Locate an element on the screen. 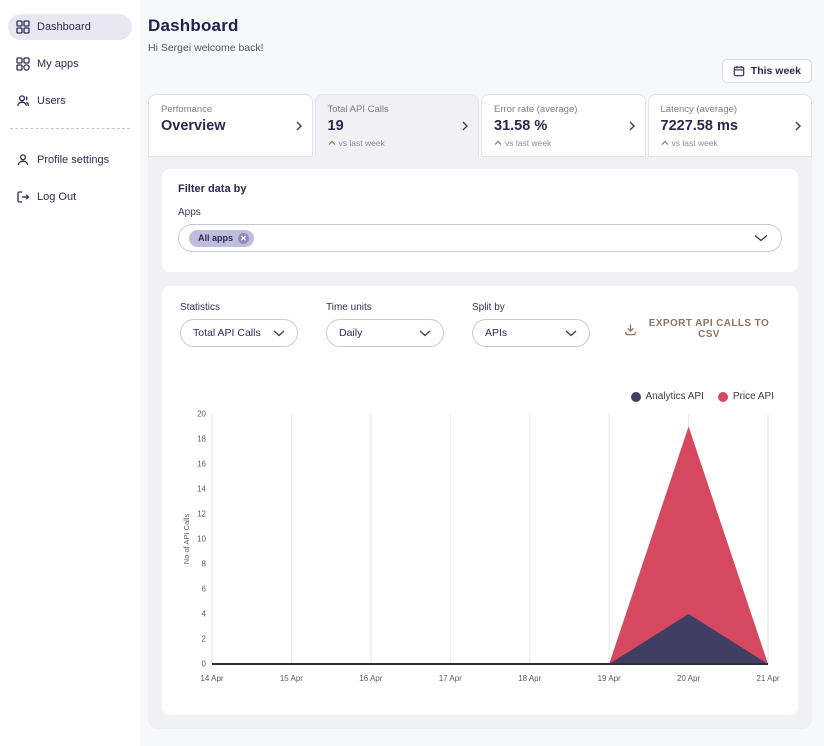  time-units-control: Time units Daily is located at coordinates (385, 324).